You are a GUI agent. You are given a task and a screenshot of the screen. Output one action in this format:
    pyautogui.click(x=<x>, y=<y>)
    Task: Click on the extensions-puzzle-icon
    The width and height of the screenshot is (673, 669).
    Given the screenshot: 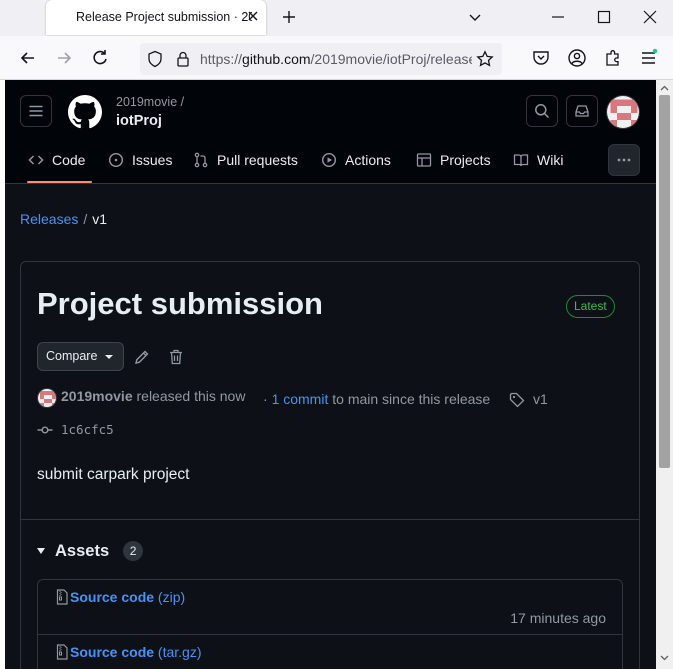 What is the action you would take?
    pyautogui.click(x=613, y=58)
    